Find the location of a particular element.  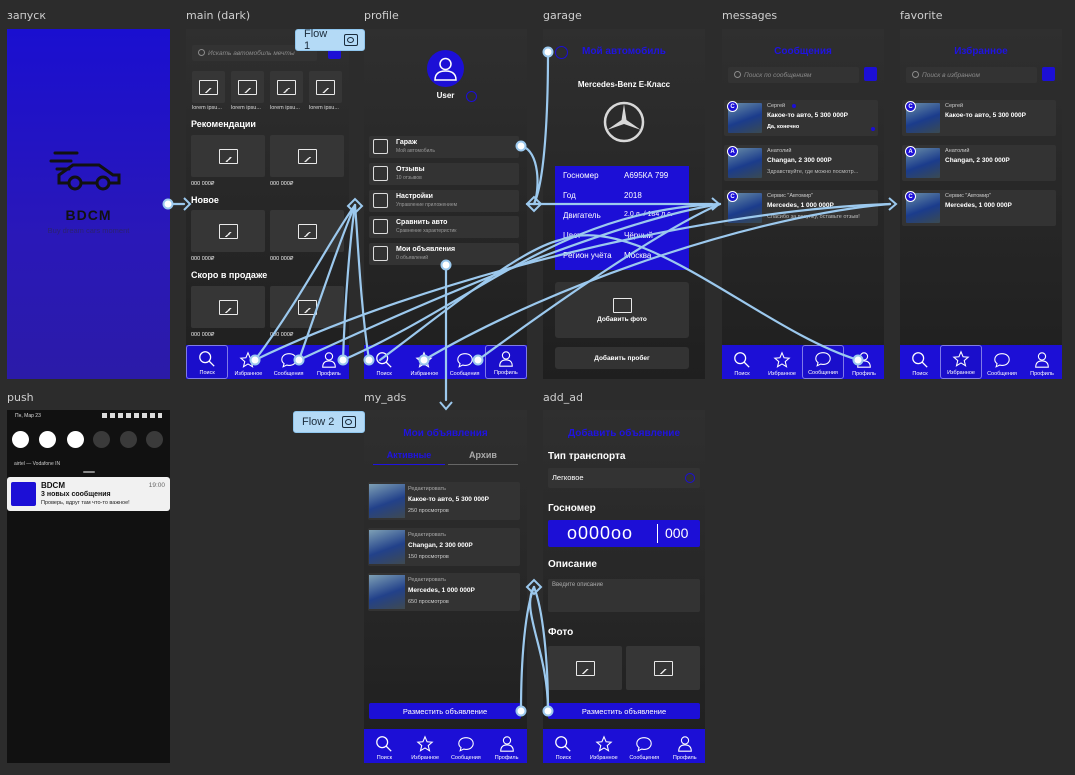

spec-value: 2018 is located at coordinates (633, 195).